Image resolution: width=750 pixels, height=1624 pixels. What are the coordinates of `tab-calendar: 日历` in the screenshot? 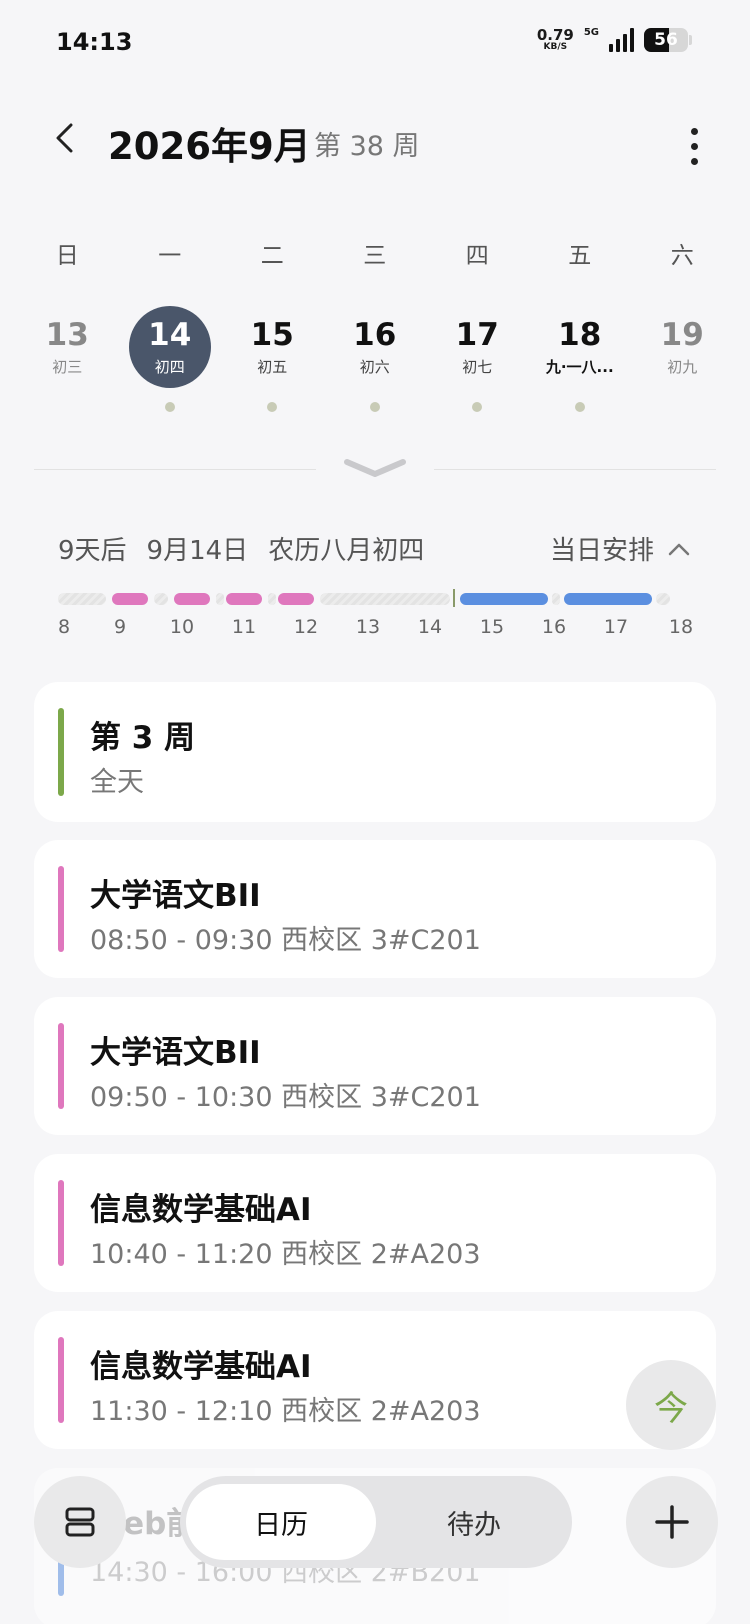 It's located at (281, 1522).